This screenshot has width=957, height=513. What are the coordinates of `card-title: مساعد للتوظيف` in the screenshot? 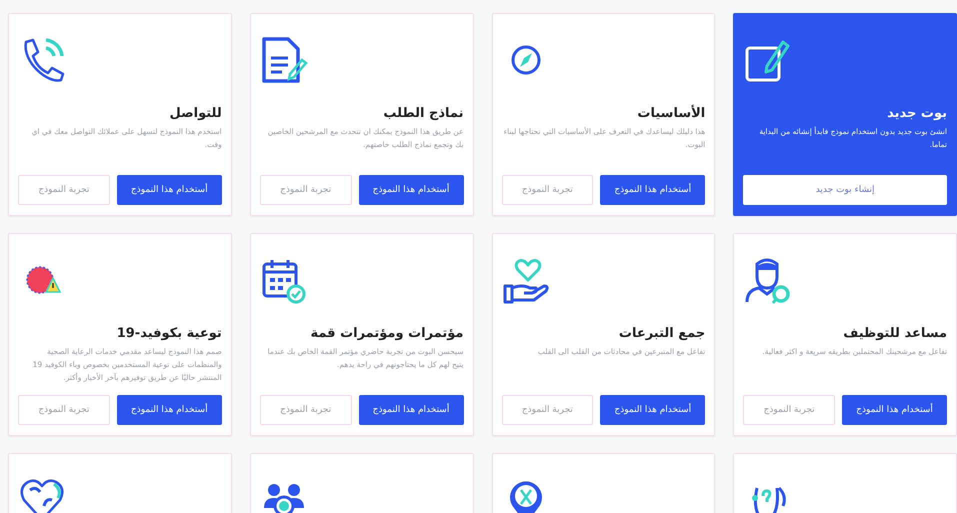 It's located at (894, 333).